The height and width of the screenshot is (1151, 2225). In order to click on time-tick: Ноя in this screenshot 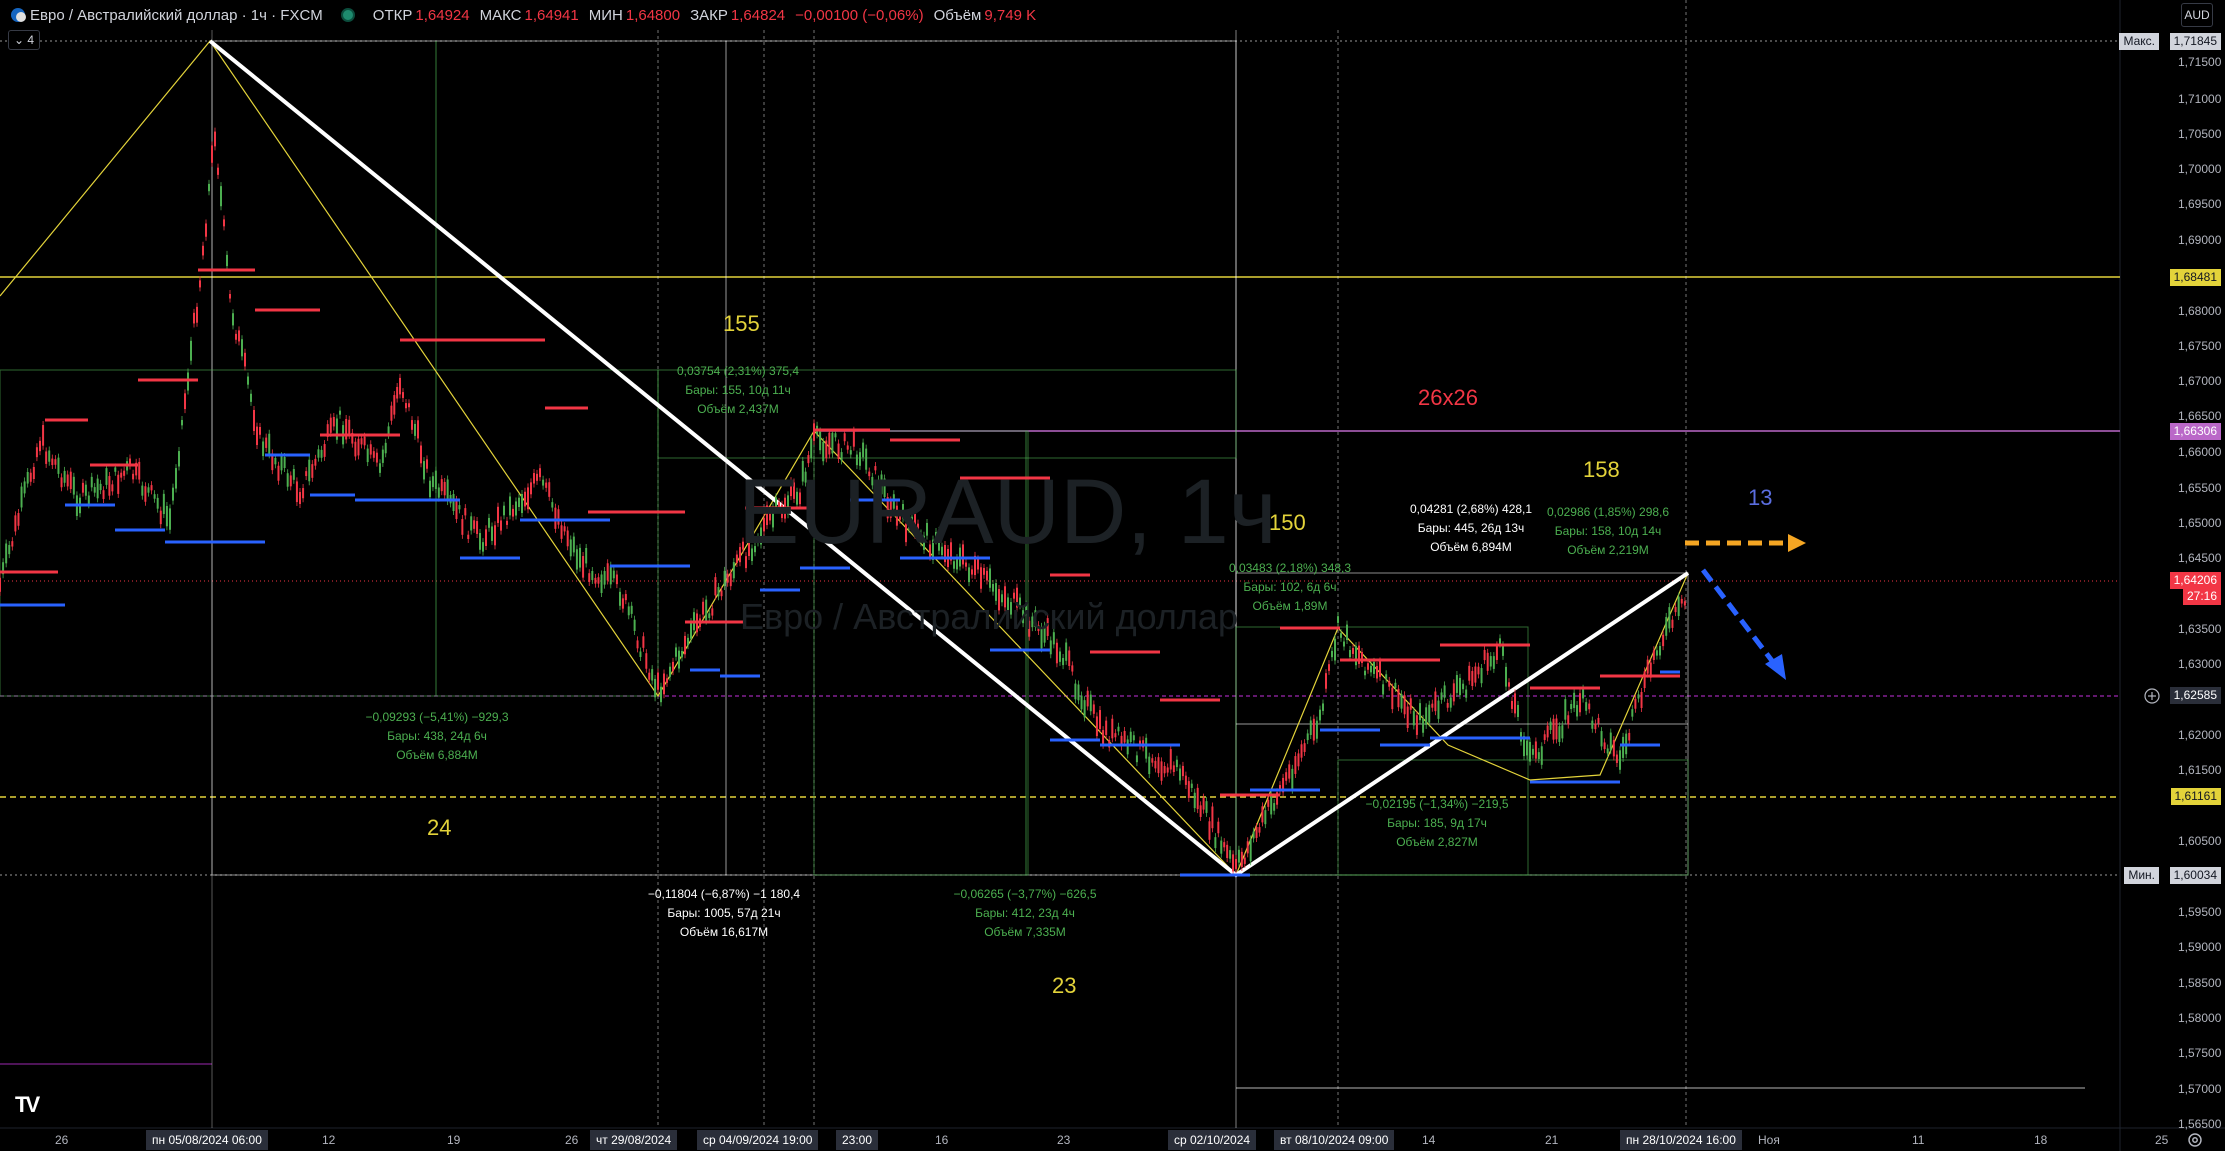, I will do `click(1769, 1140)`.